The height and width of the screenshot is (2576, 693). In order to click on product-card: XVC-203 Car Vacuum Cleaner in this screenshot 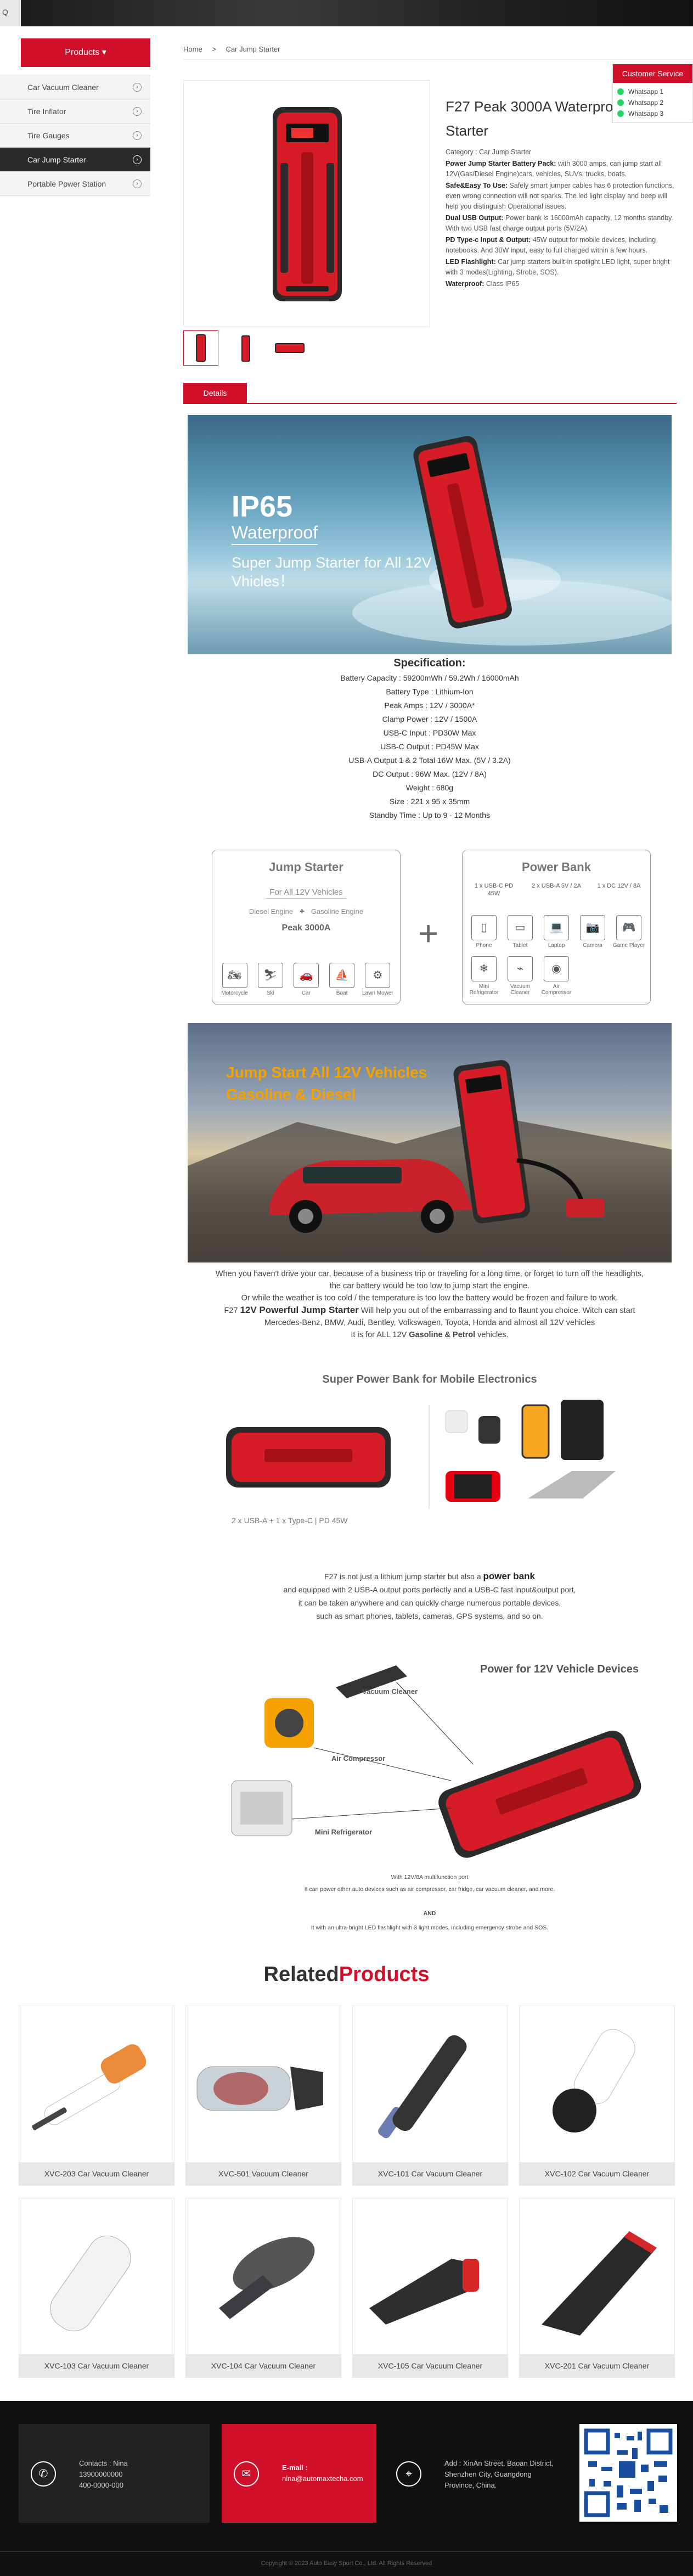, I will do `click(96, 2096)`.